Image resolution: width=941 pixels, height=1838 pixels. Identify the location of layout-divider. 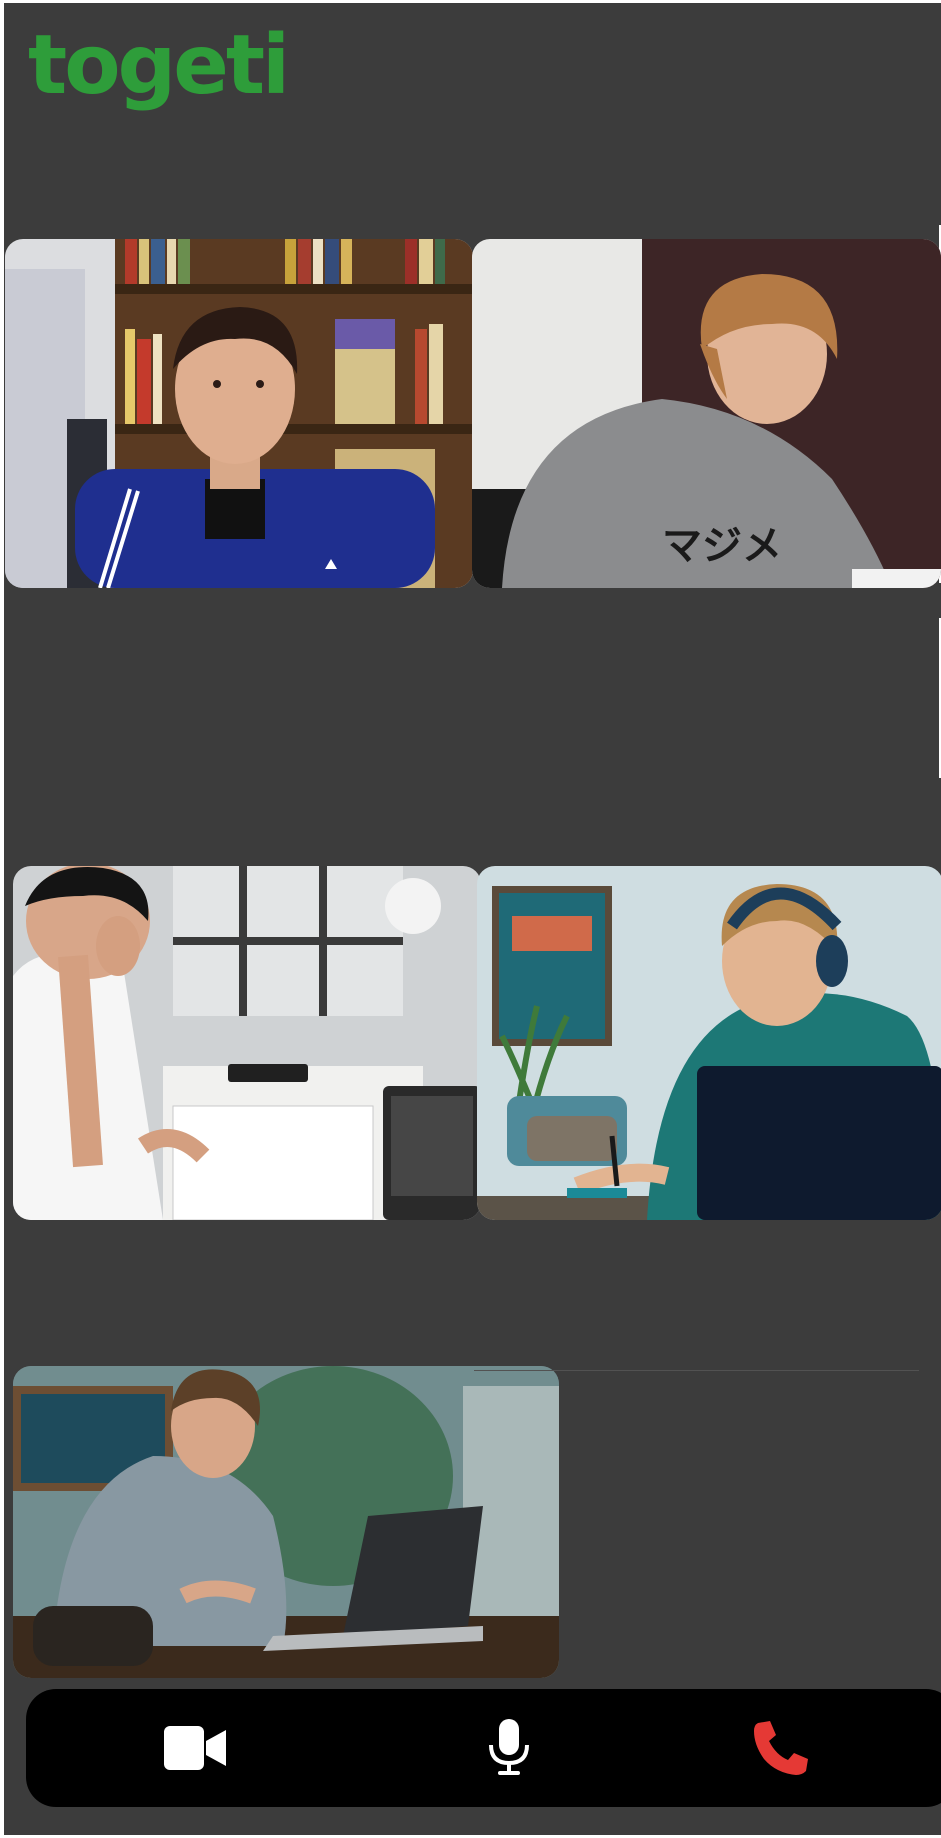
(696, 1370).